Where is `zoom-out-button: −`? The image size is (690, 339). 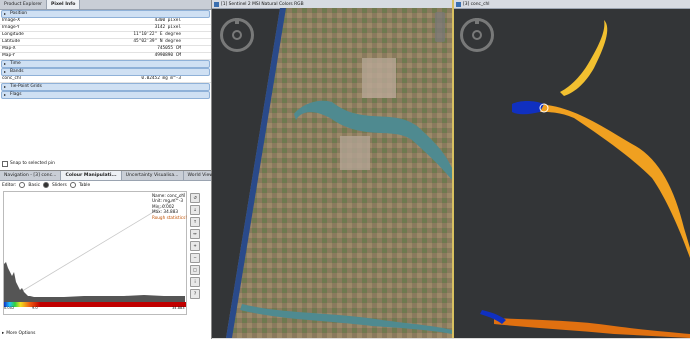
zoom-out-button: − is located at coordinates (195, 258).